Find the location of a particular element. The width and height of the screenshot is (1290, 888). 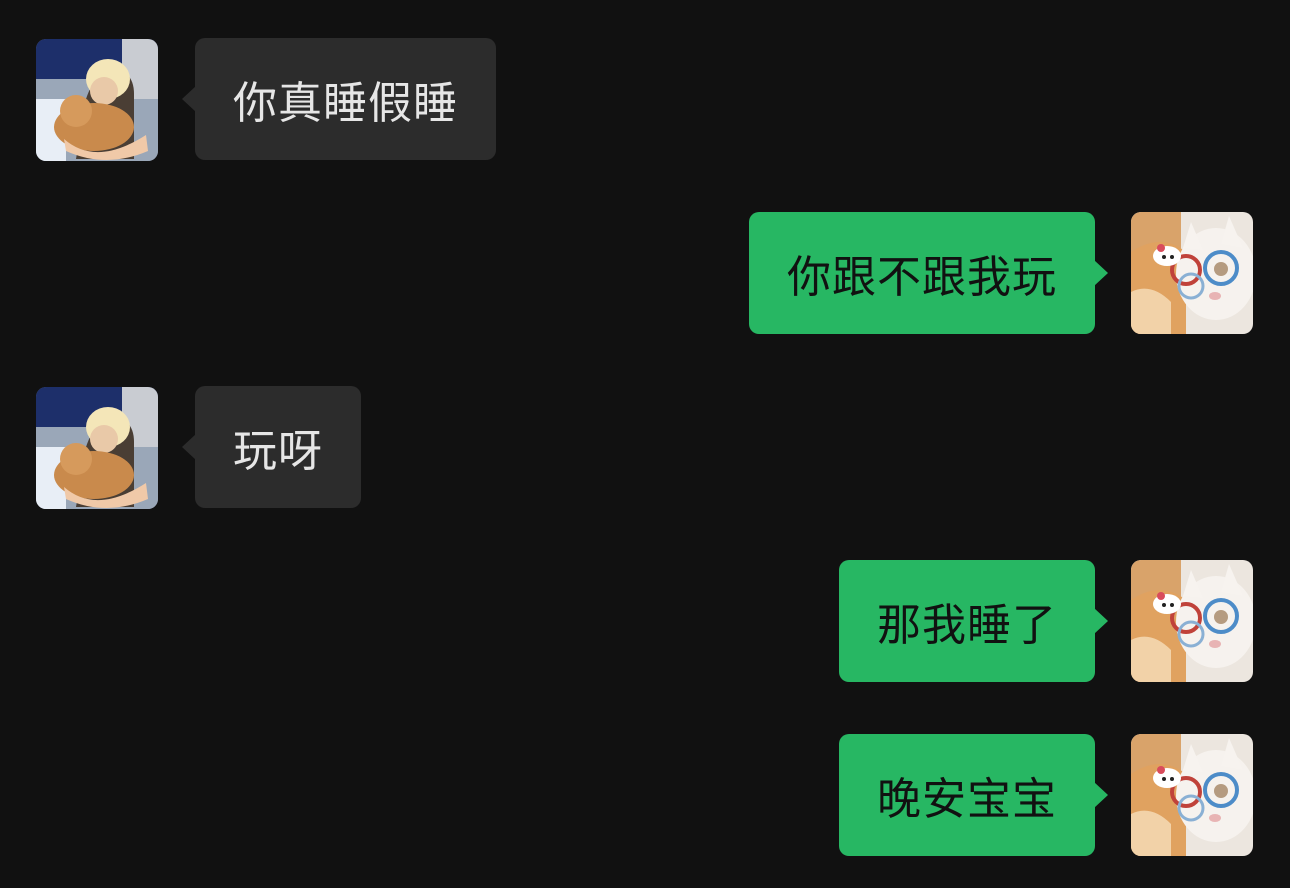

message-text: 那我睡了 is located at coordinates (967, 625).